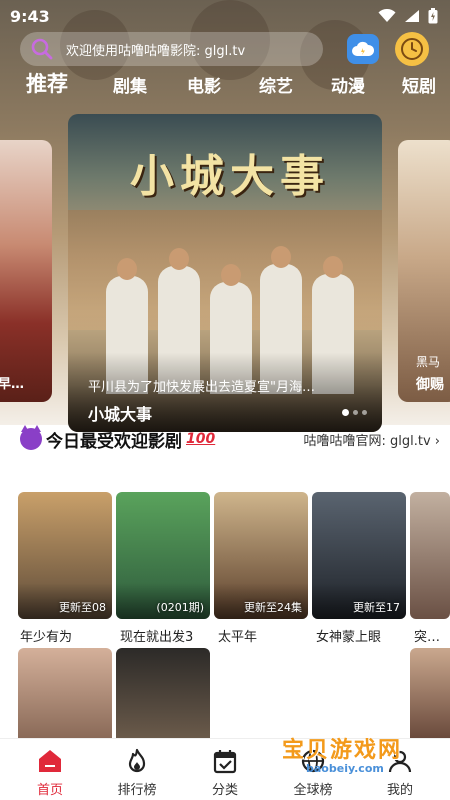 This screenshot has height=800, width=450. Describe the element at coordinates (345, 768) in the screenshot. I see `watermark-url: baobeiy.com` at that location.